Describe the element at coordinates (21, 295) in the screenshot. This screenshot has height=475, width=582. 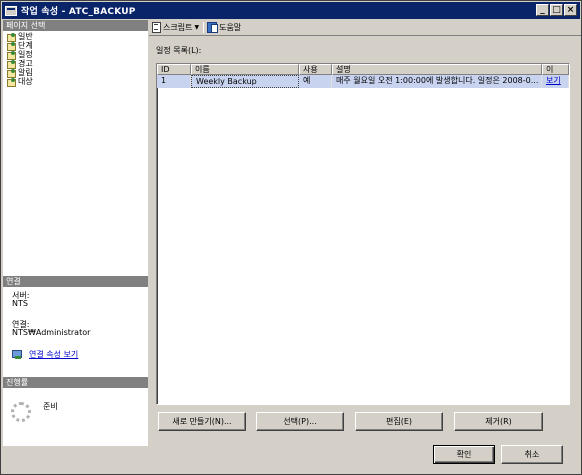
I see `server-label: 서버:` at that location.